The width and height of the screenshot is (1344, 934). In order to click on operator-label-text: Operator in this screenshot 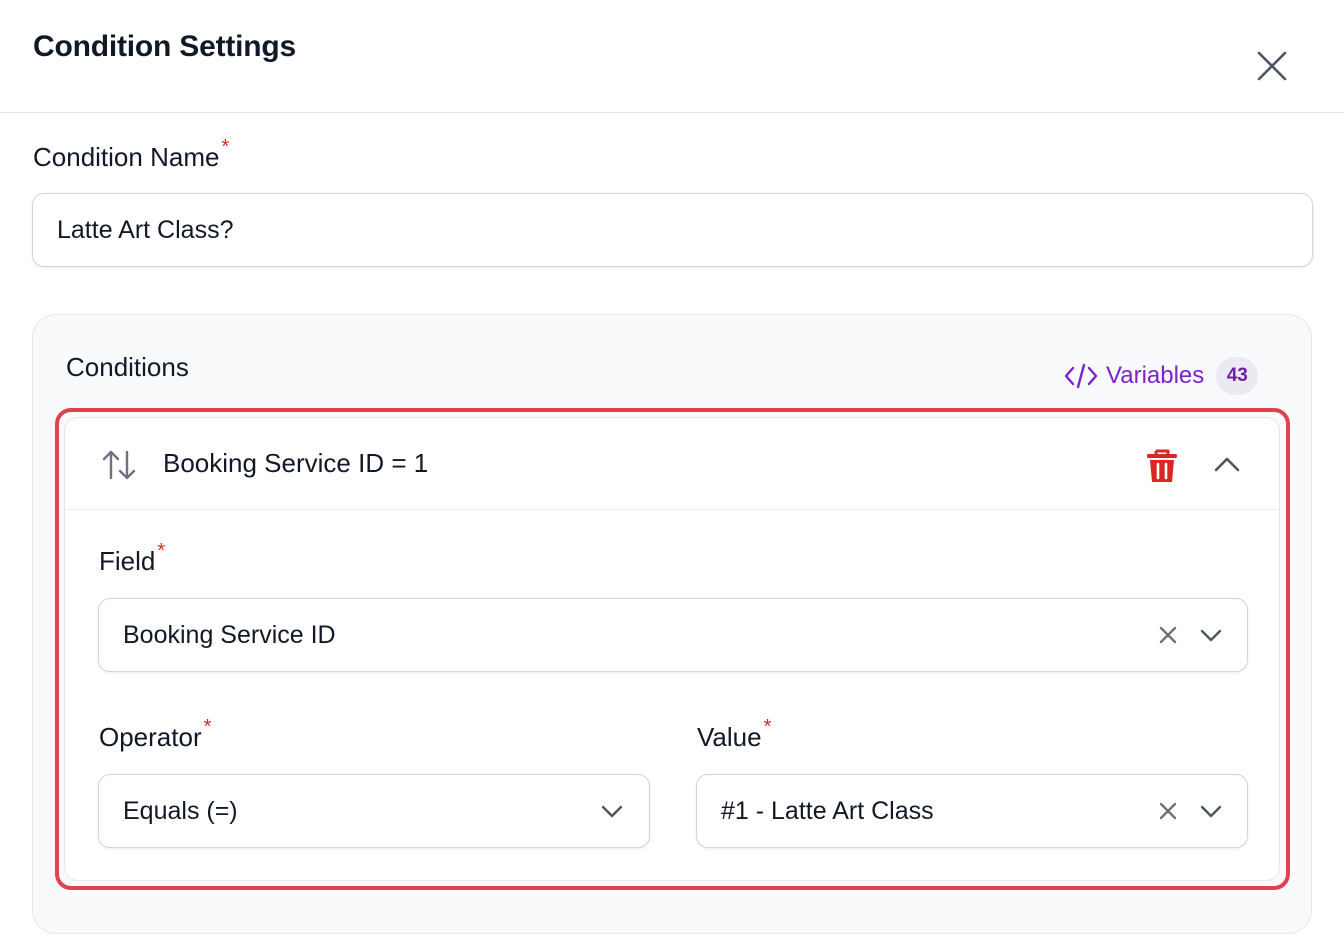, I will do `click(150, 737)`.